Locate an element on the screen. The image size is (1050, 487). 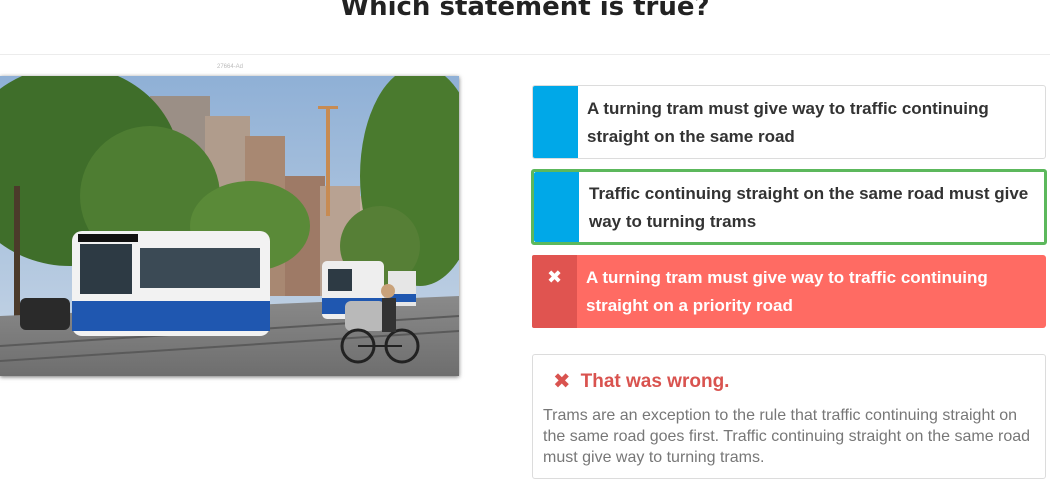
header-divider is located at coordinates (525, 54).